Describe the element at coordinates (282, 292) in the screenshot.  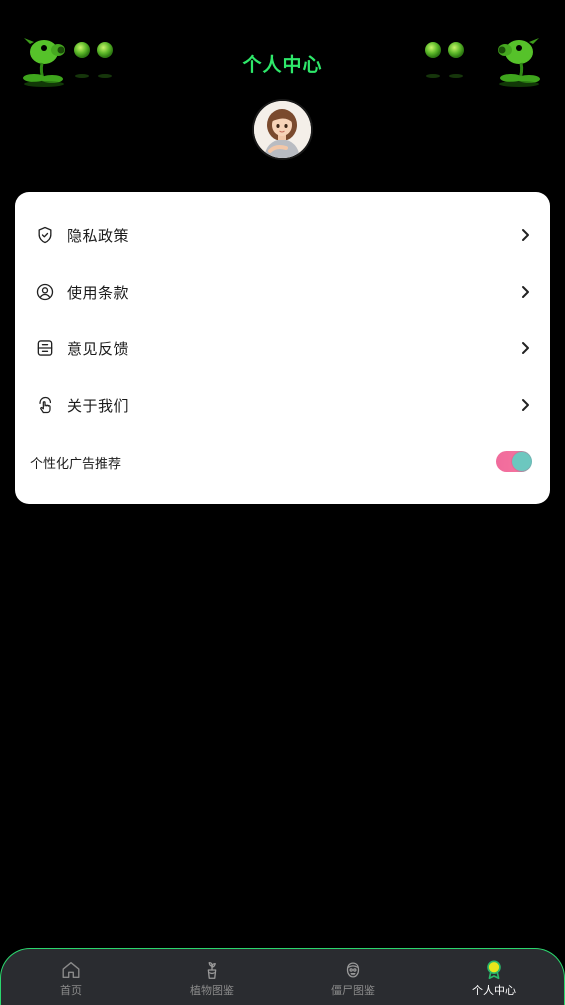
I see `menu-item-terms-of-use: 使用条款` at that location.